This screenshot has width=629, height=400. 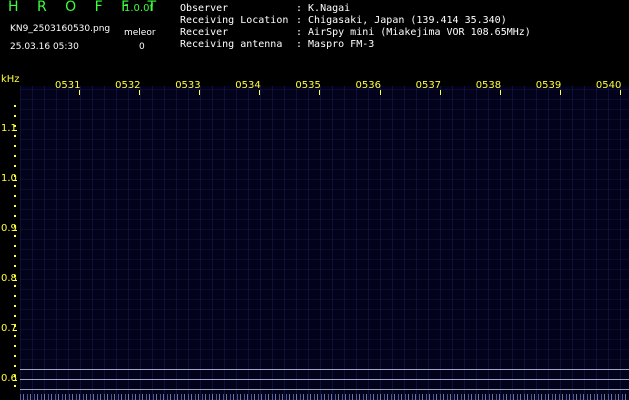 What do you see at coordinates (188, 85) in the screenshot?
I see `x-tick-label: 0533` at bounding box center [188, 85].